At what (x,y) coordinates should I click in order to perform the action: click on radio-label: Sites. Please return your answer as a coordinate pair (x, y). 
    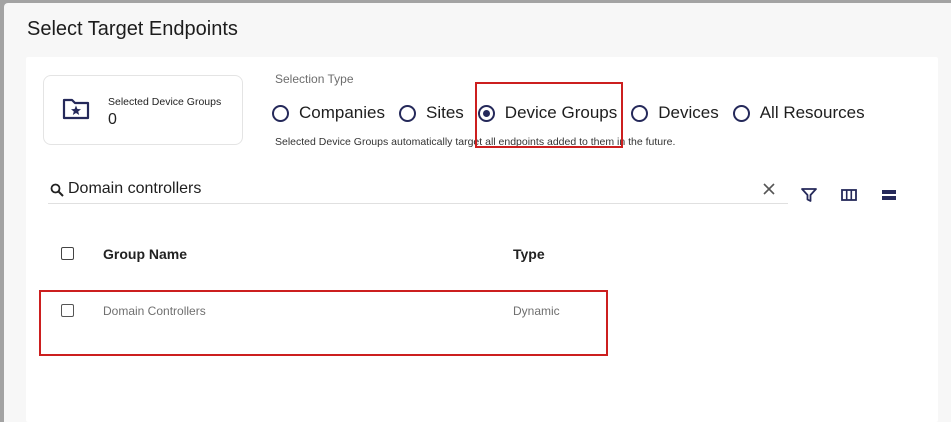
    Looking at the image, I should click on (445, 112).